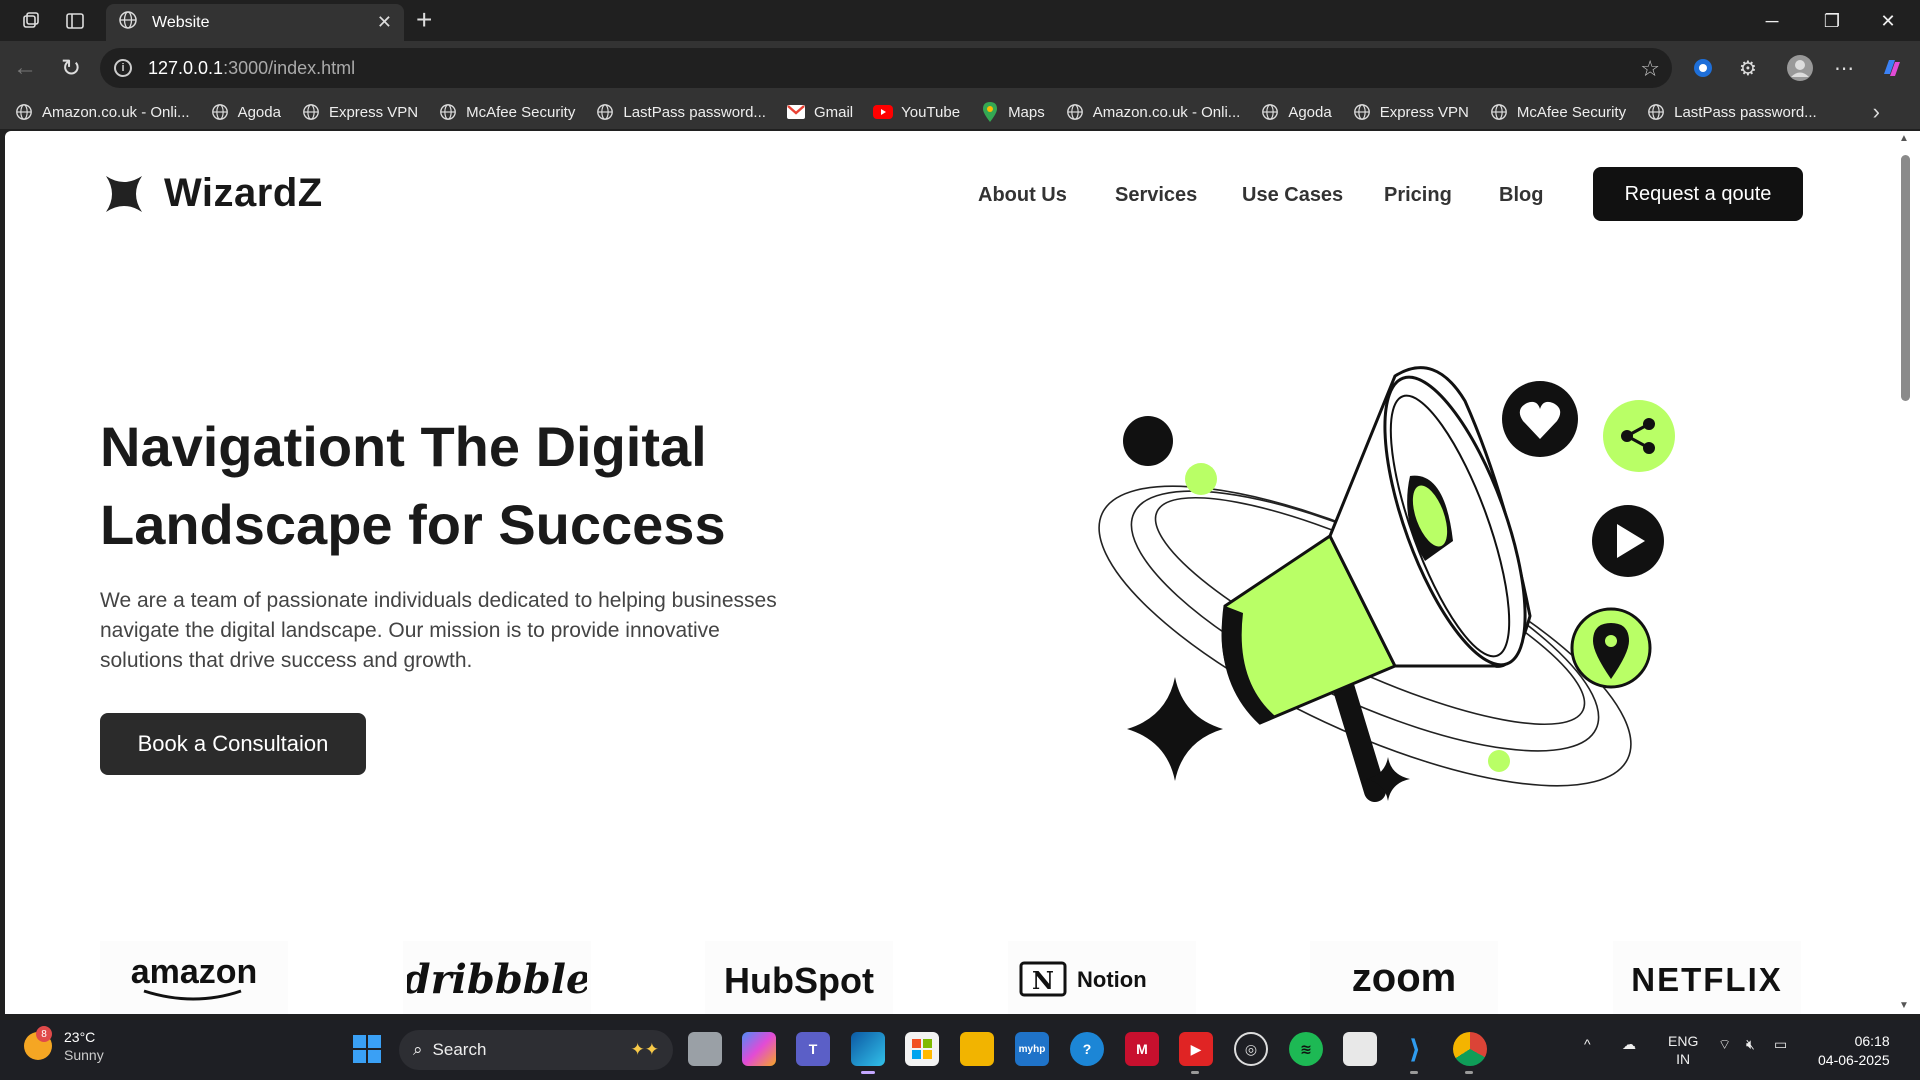 Image resolution: width=1920 pixels, height=1080 pixels. Describe the element at coordinates (1832, 21) in the screenshot. I see `restore-icon: ❐` at that location.